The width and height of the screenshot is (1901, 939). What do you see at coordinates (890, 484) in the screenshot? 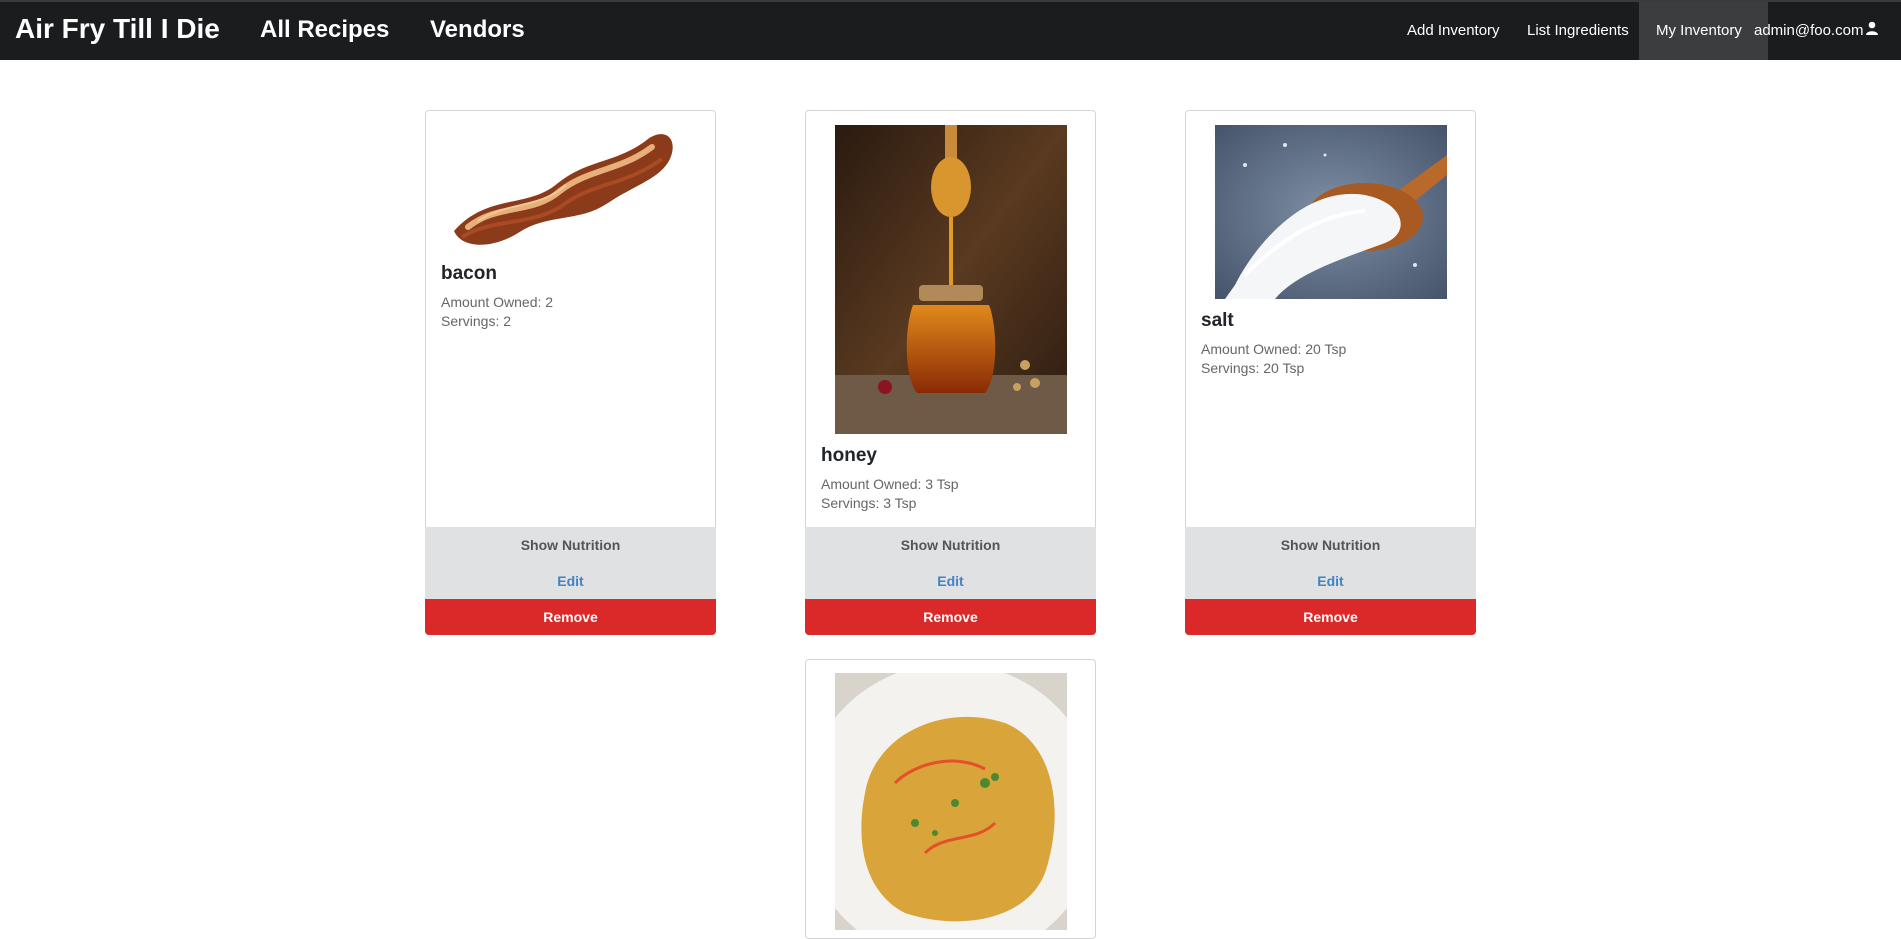
I see `amount-owned: Amount Owned: 3 Tsp` at bounding box center [890, 484].